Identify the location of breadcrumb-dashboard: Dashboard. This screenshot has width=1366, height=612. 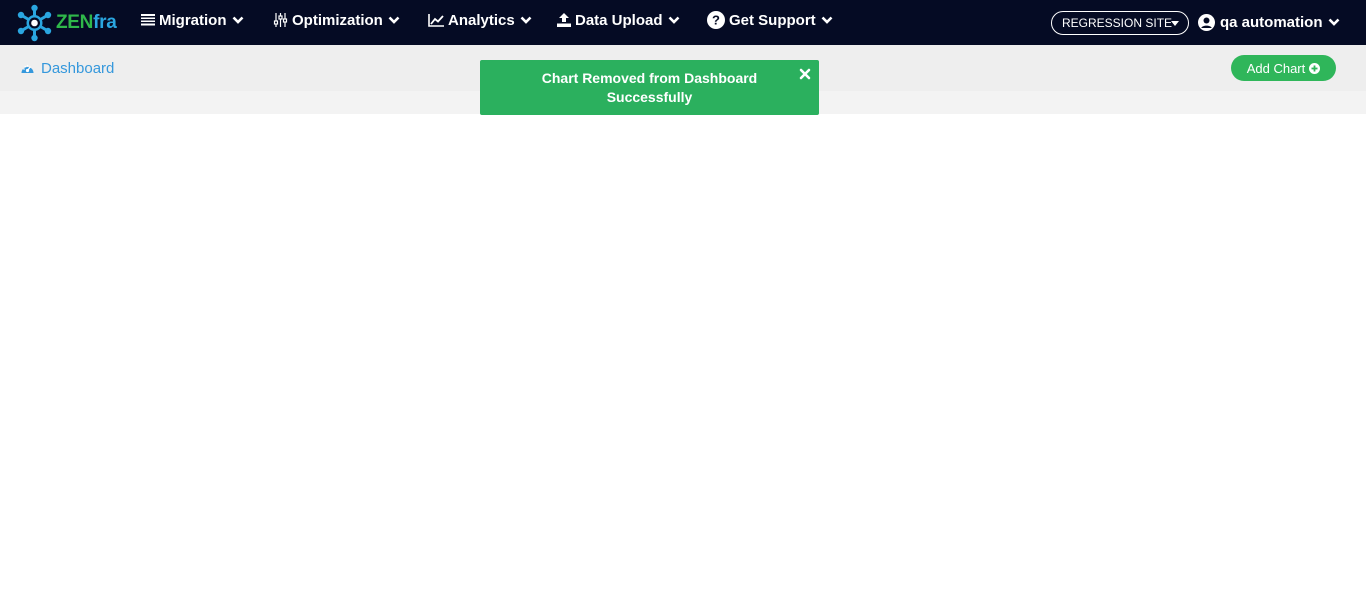
(67, 68).